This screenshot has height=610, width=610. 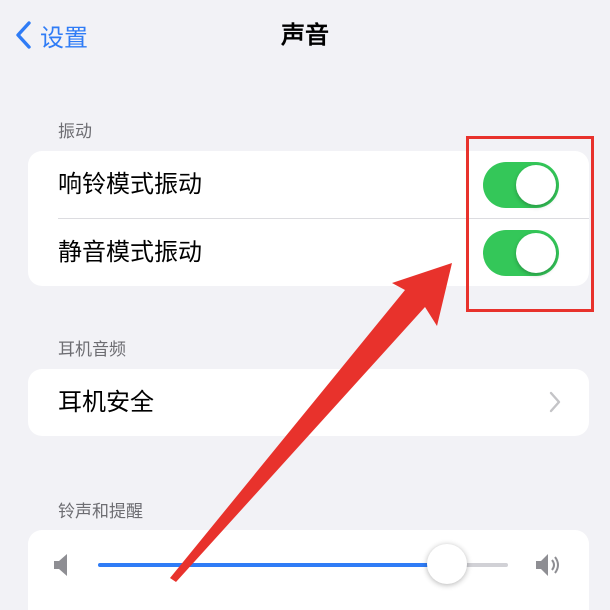 I want to click on section-header-ringtones: 铃声和提醒, so click(x=100, y=512).